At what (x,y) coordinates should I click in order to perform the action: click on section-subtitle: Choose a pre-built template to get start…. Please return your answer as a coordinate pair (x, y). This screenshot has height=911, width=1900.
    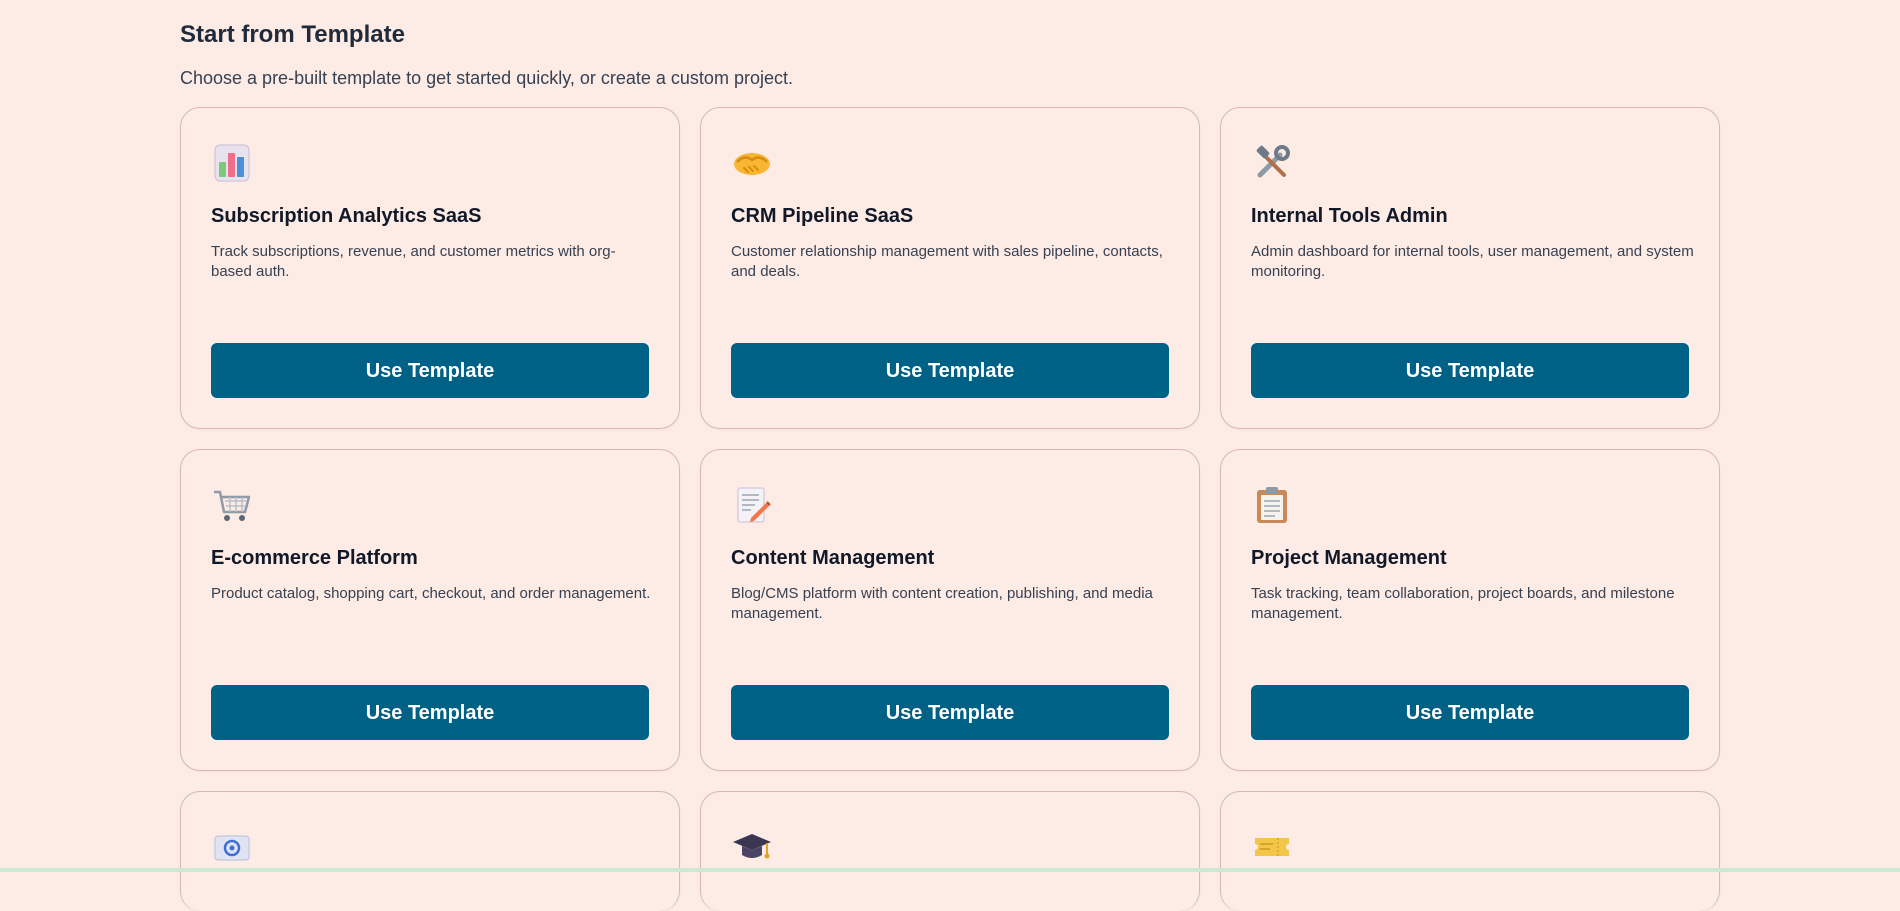
    Looking at the image, I should click on (486, 78).